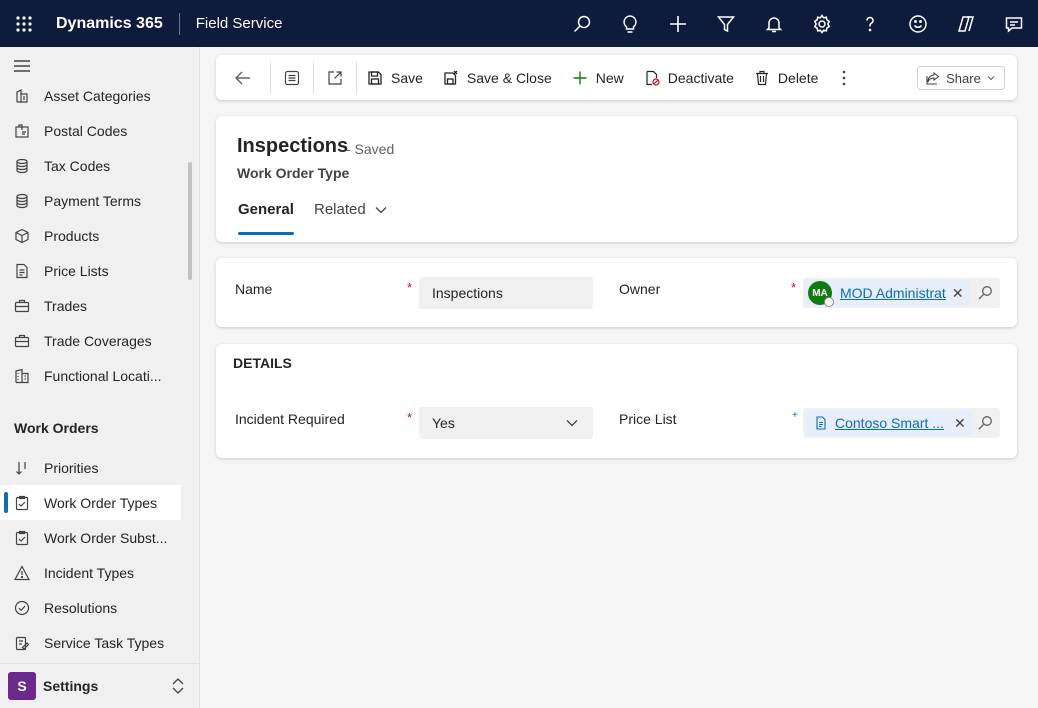 Image resolution: width=1038 pixels, height=708 pixels. Describe the element at coordinates (798, 78) in the screenshot. I see `delete-label: Delete` at that location.